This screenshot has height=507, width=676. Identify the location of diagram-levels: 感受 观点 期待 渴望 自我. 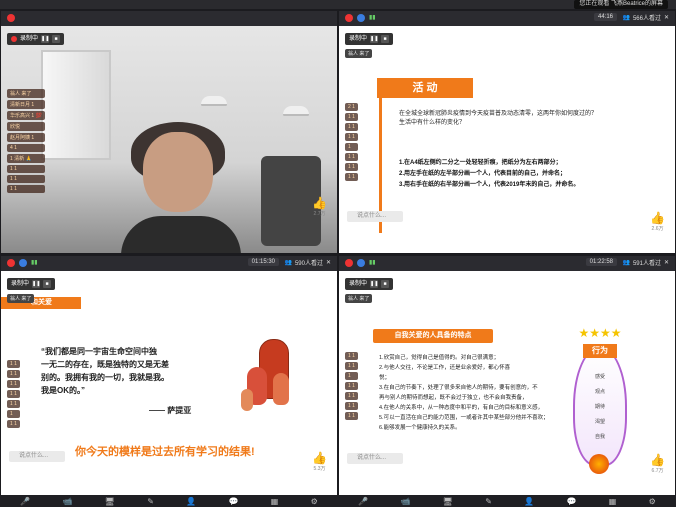
(600, 407).